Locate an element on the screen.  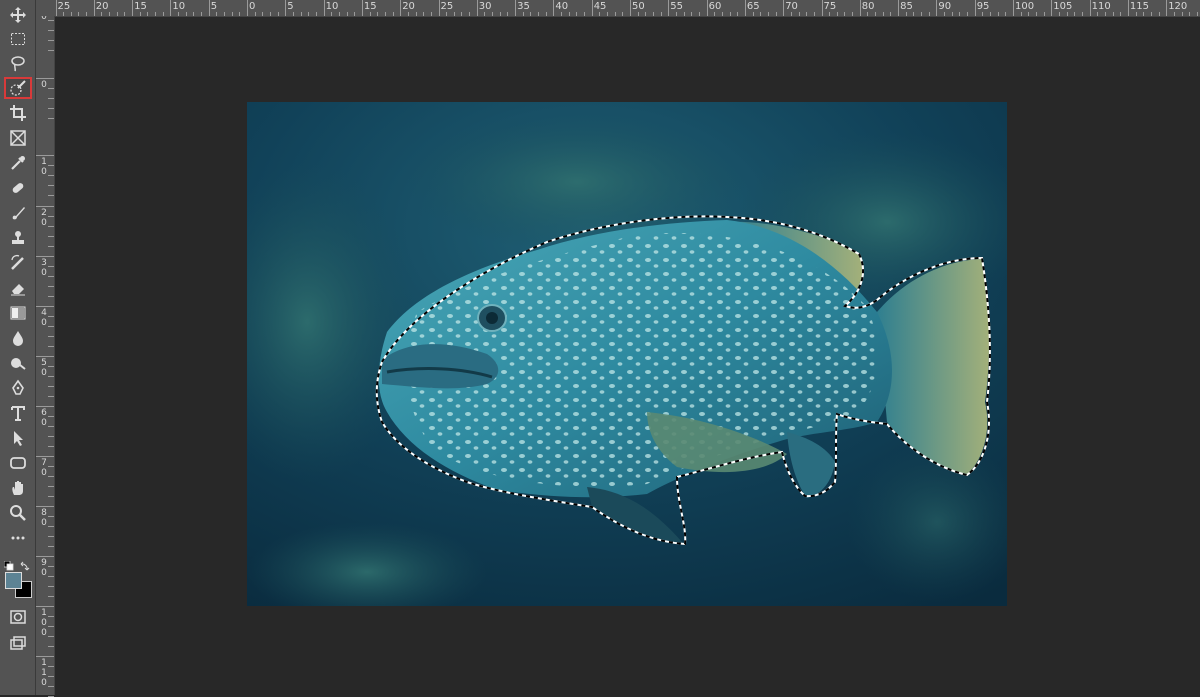
ruler-label: 105 is located at coordinates (1063, 6).